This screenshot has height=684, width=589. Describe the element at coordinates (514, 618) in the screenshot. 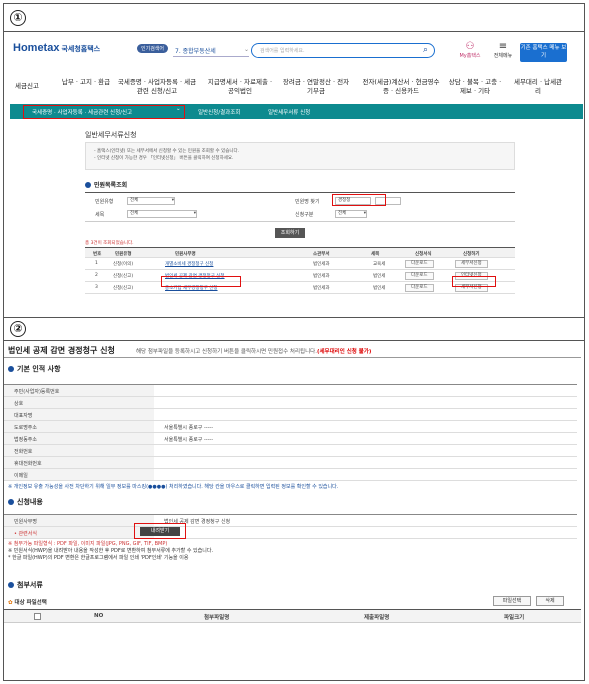

I see `column-header: 파일크기` at that location.